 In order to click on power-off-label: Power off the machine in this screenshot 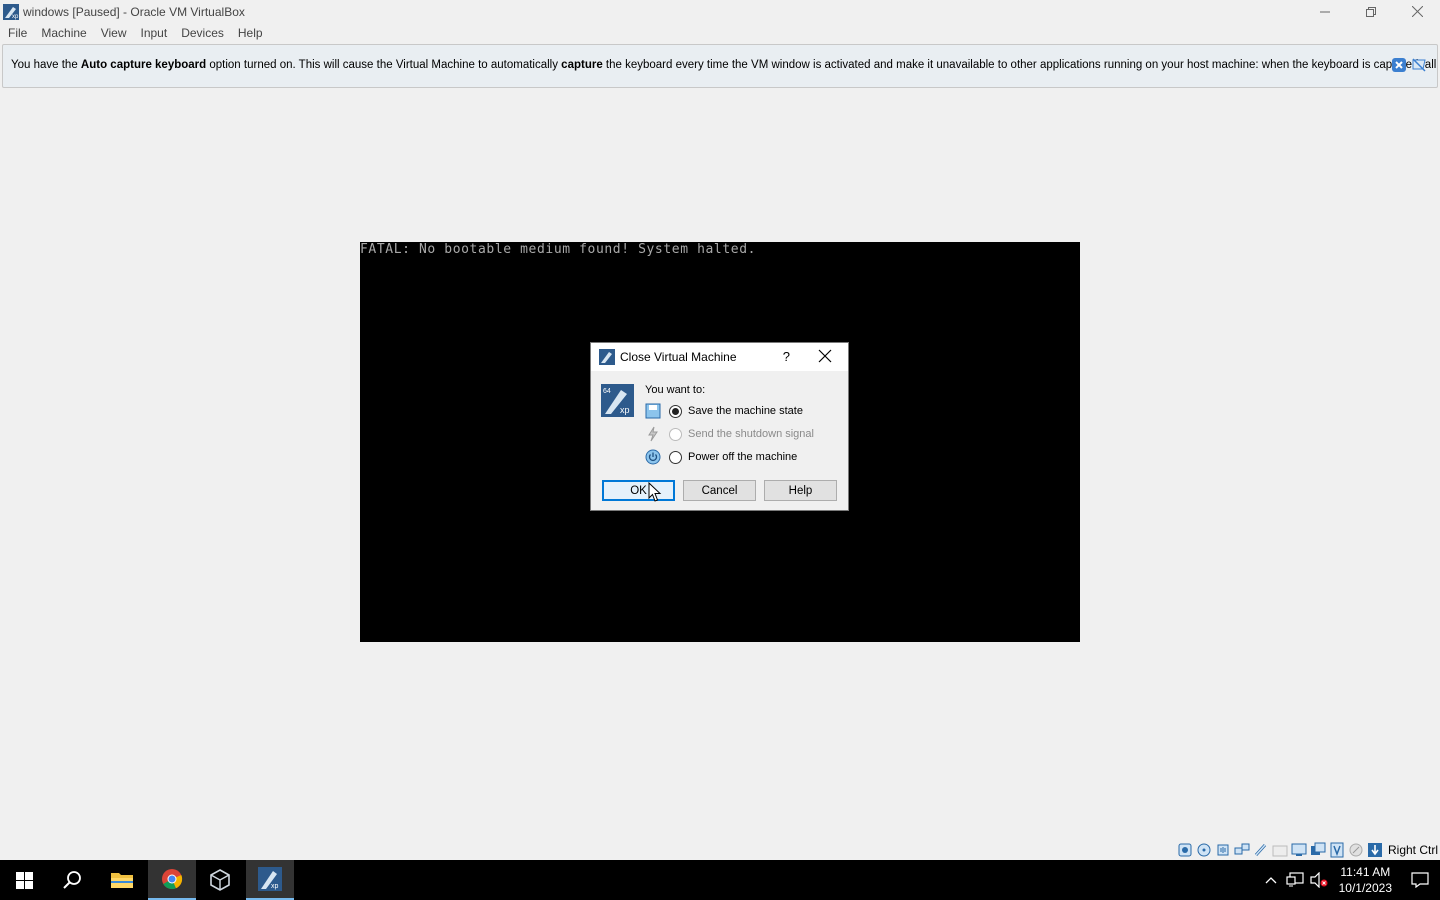, I will do `click(743, 457)`.